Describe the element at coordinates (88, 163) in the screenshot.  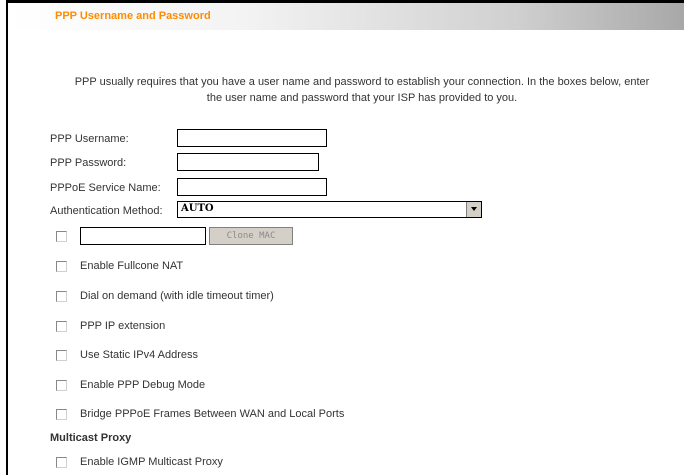
I see `ppp-password-label: PPP Password:` at that location.